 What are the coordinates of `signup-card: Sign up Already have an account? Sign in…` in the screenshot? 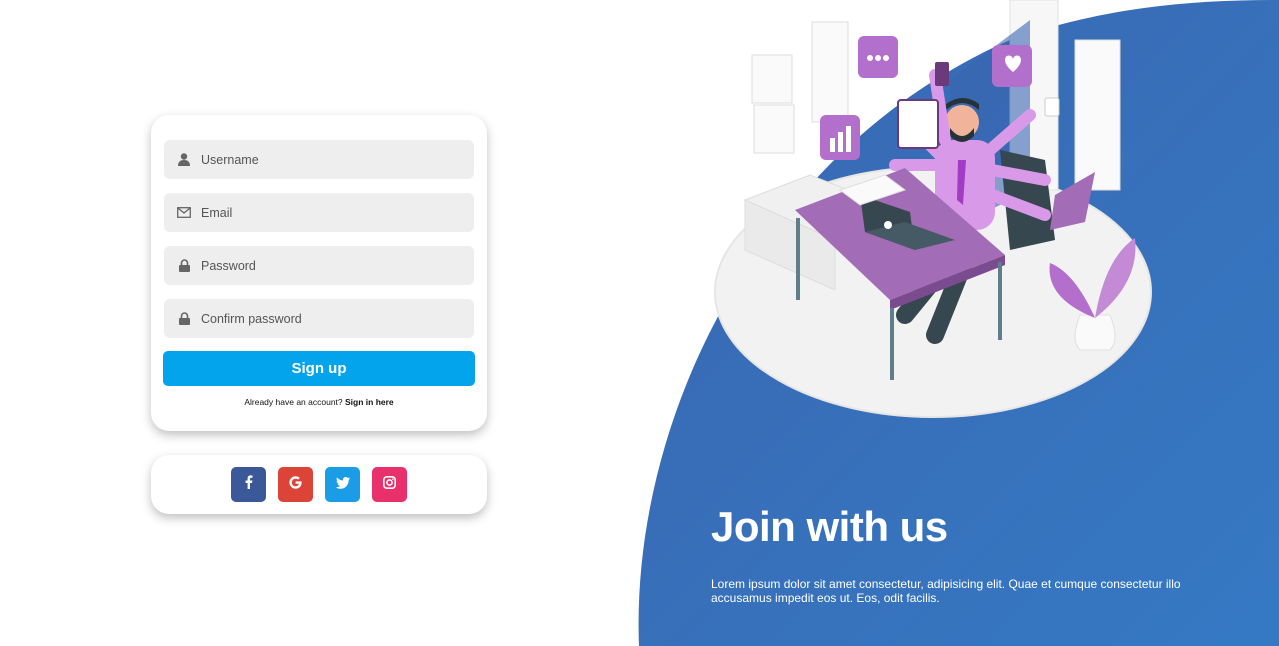 It's located at (319, 273).